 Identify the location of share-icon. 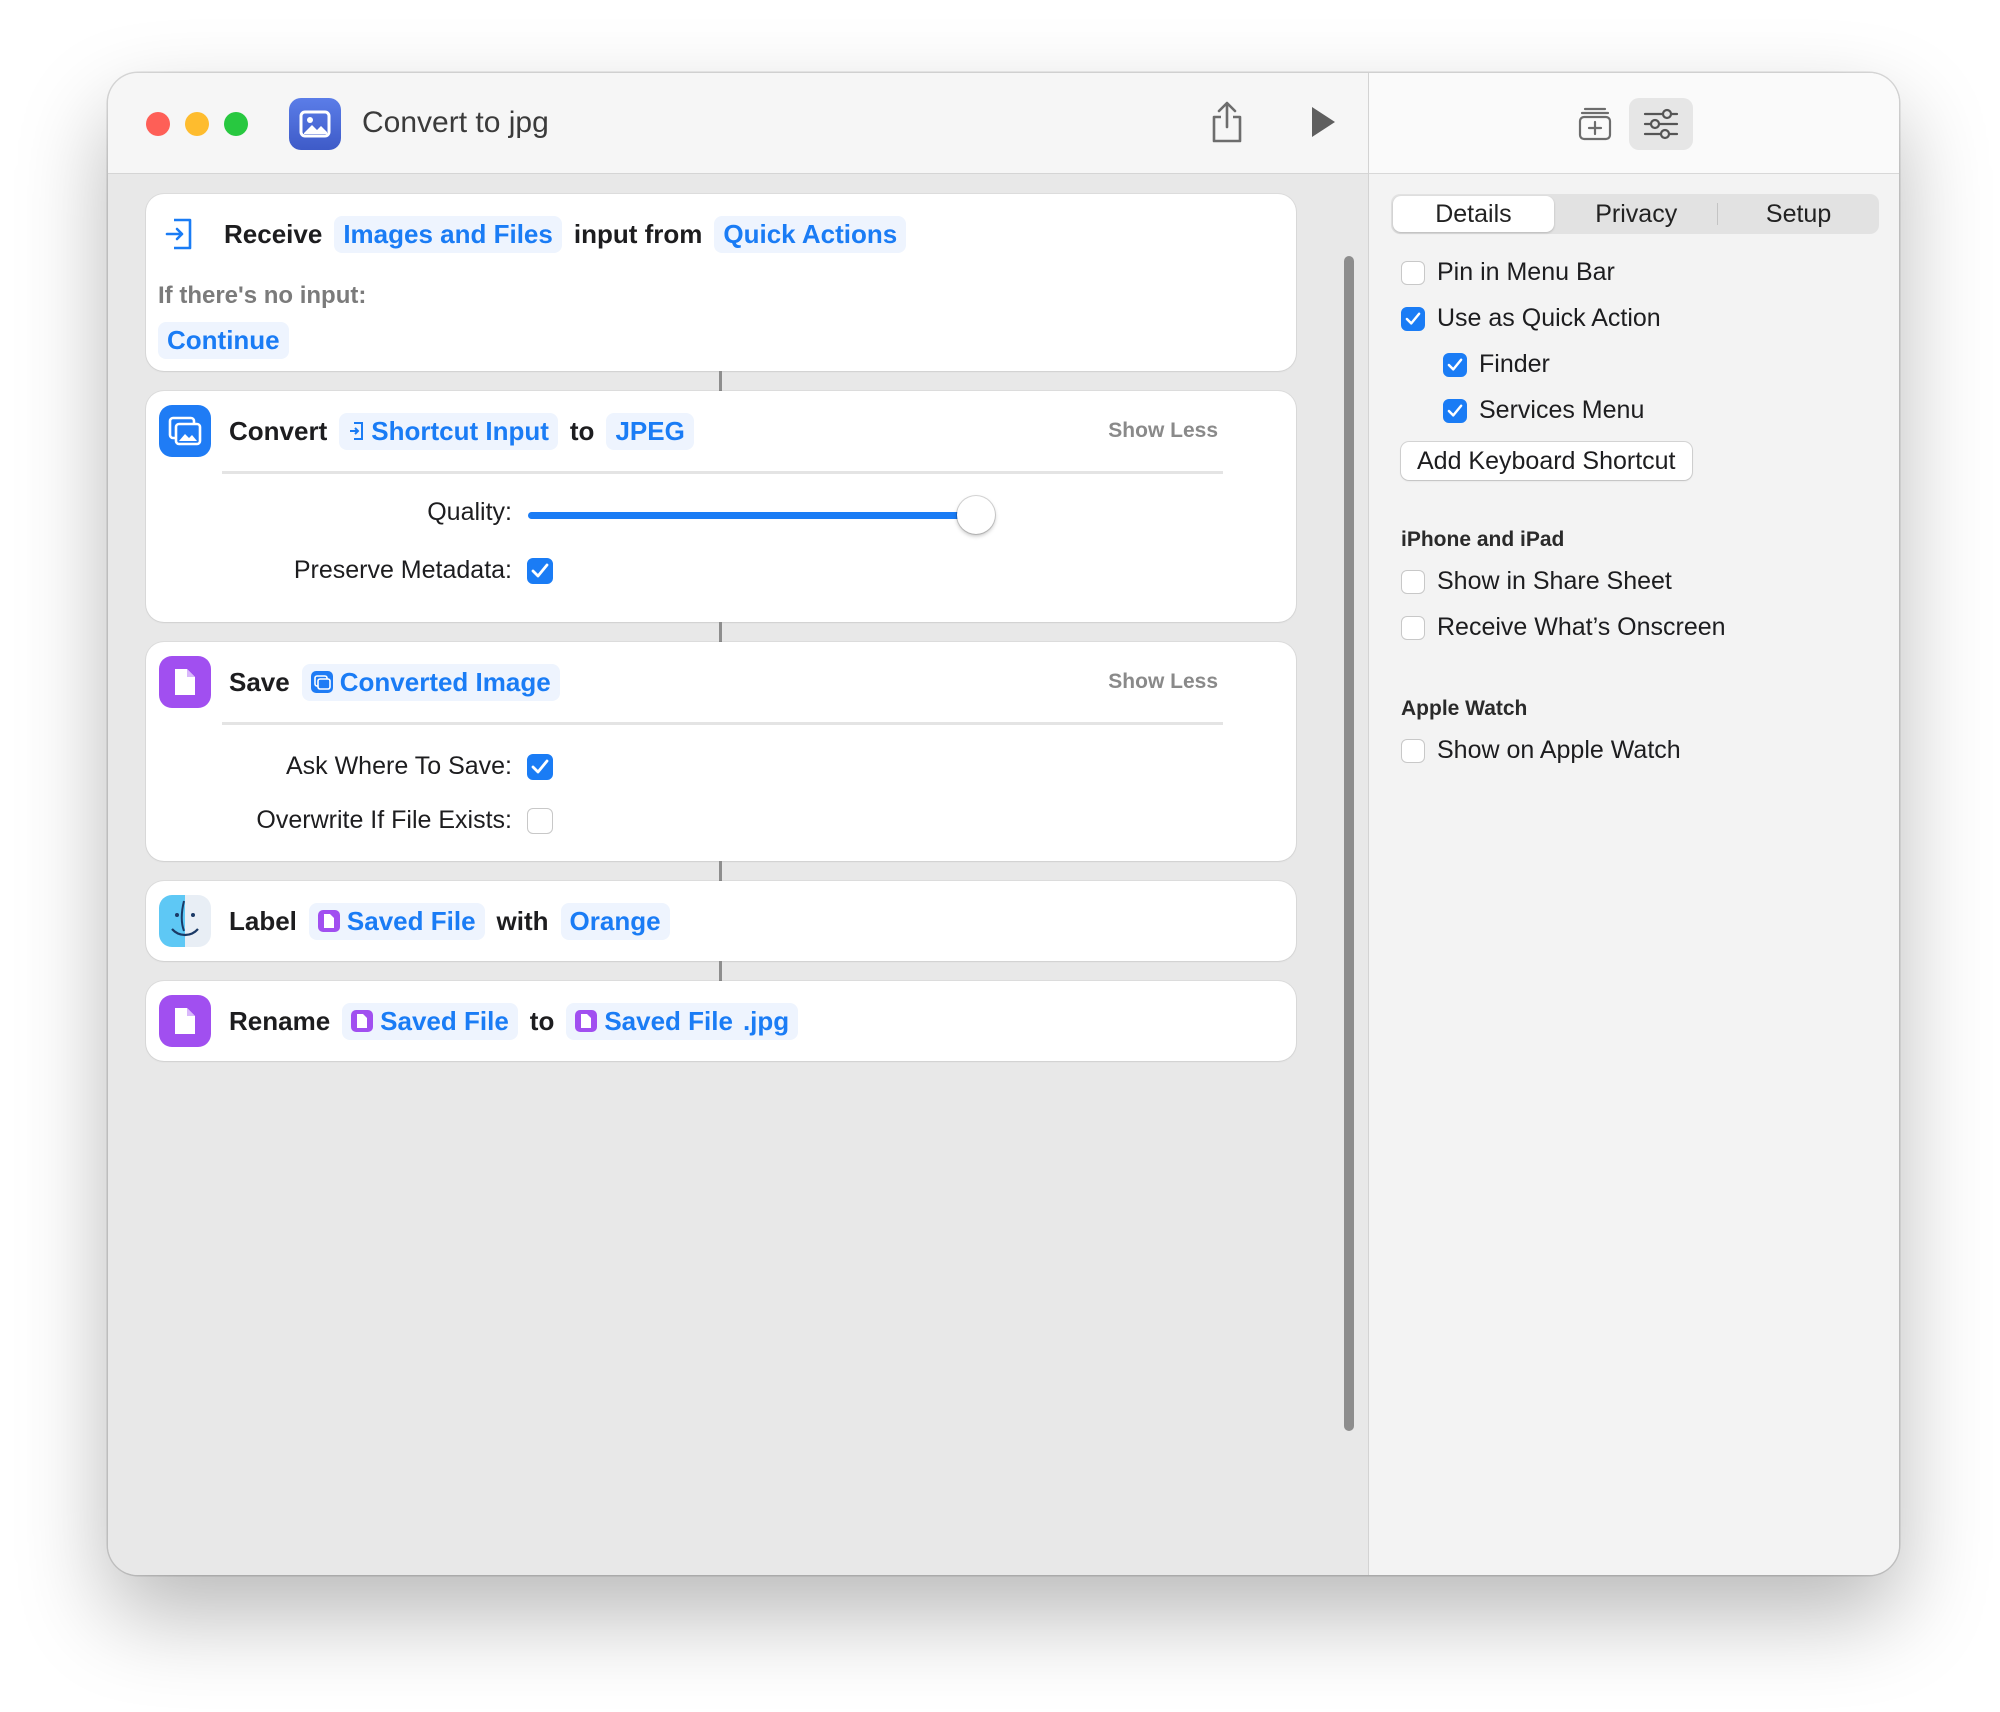
(1227, 122).